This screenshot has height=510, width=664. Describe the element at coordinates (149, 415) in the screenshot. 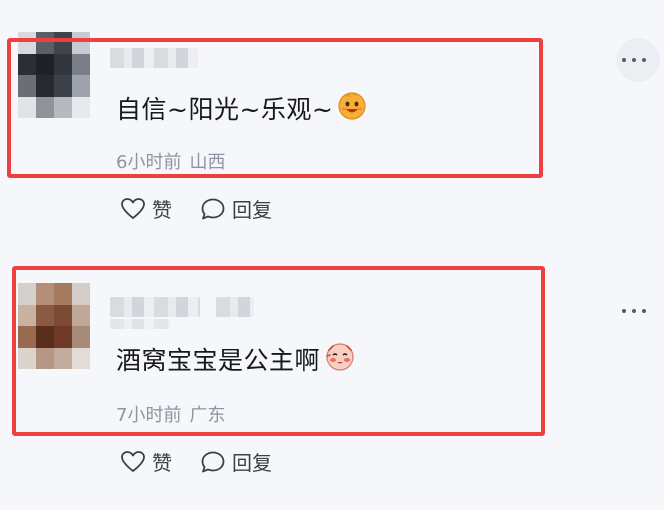

I see `comment-time: 7小时前` at that location.